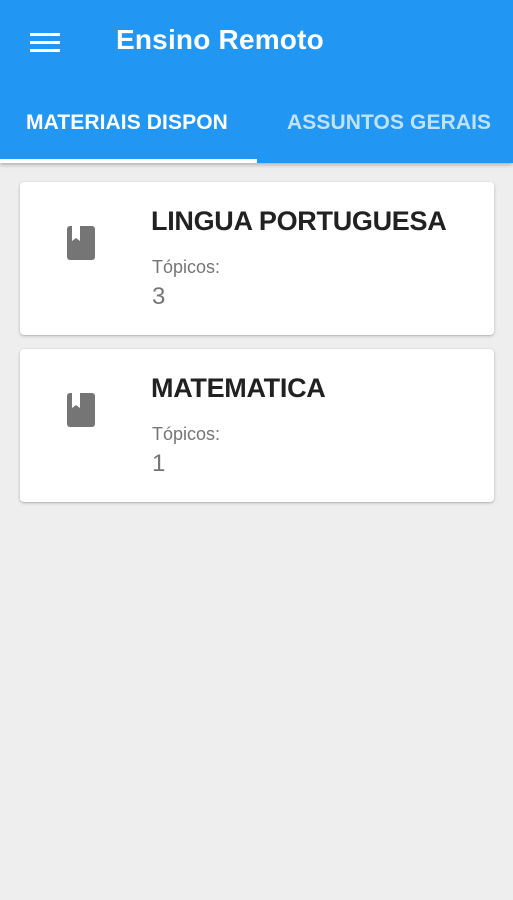 Image resolution: width=513 pixels, height=900 pixels. I want to click on toolbar: Ensino Remoto, so click(256, 43).